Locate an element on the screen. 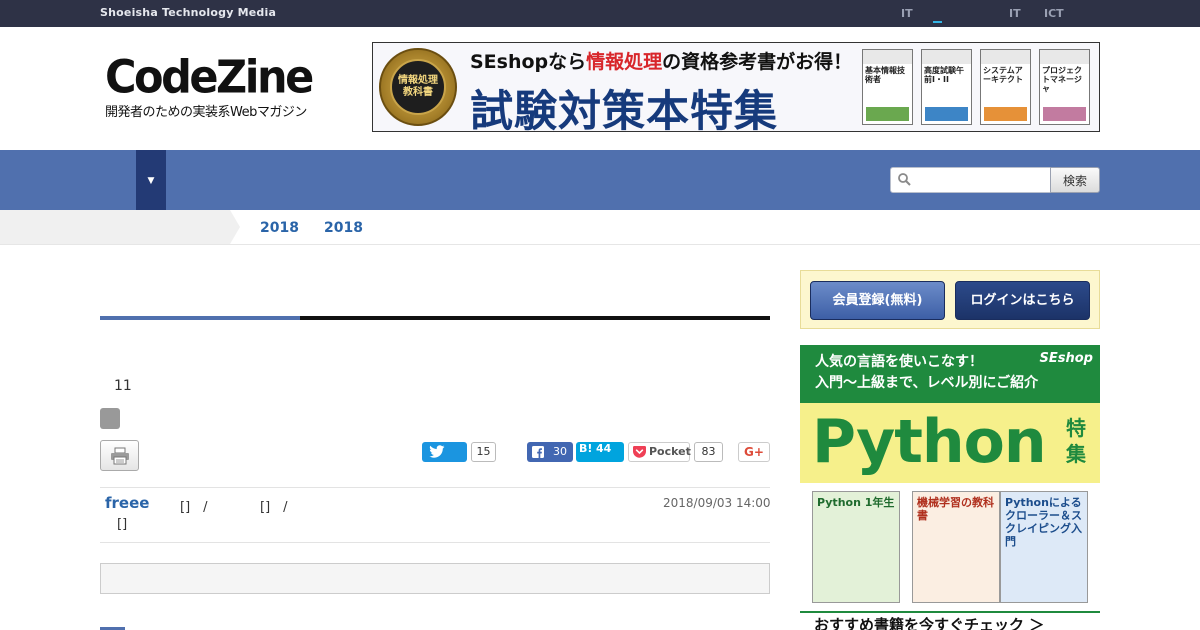  topbar-link-ict: ICT is located at coordinates (1054, 13).